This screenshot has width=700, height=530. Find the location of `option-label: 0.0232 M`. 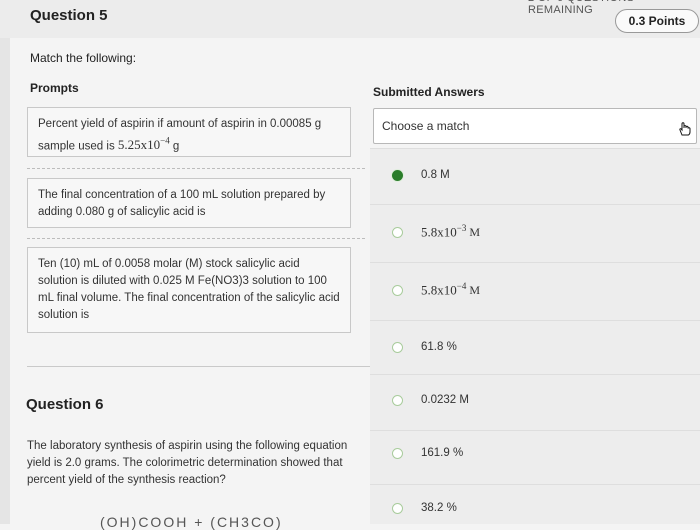

option-label: 0.0232 M is located at coordinates (445, 400).